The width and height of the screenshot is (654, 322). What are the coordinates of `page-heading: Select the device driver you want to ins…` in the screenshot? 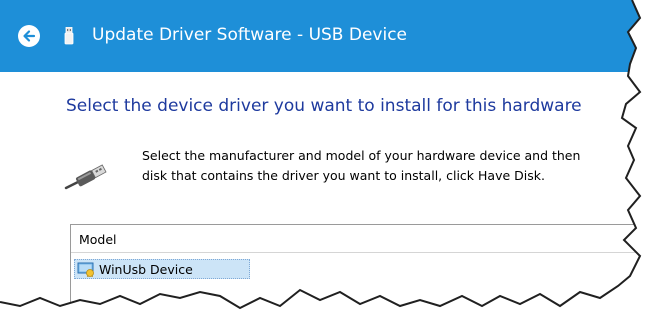 It's located at (324, 106).